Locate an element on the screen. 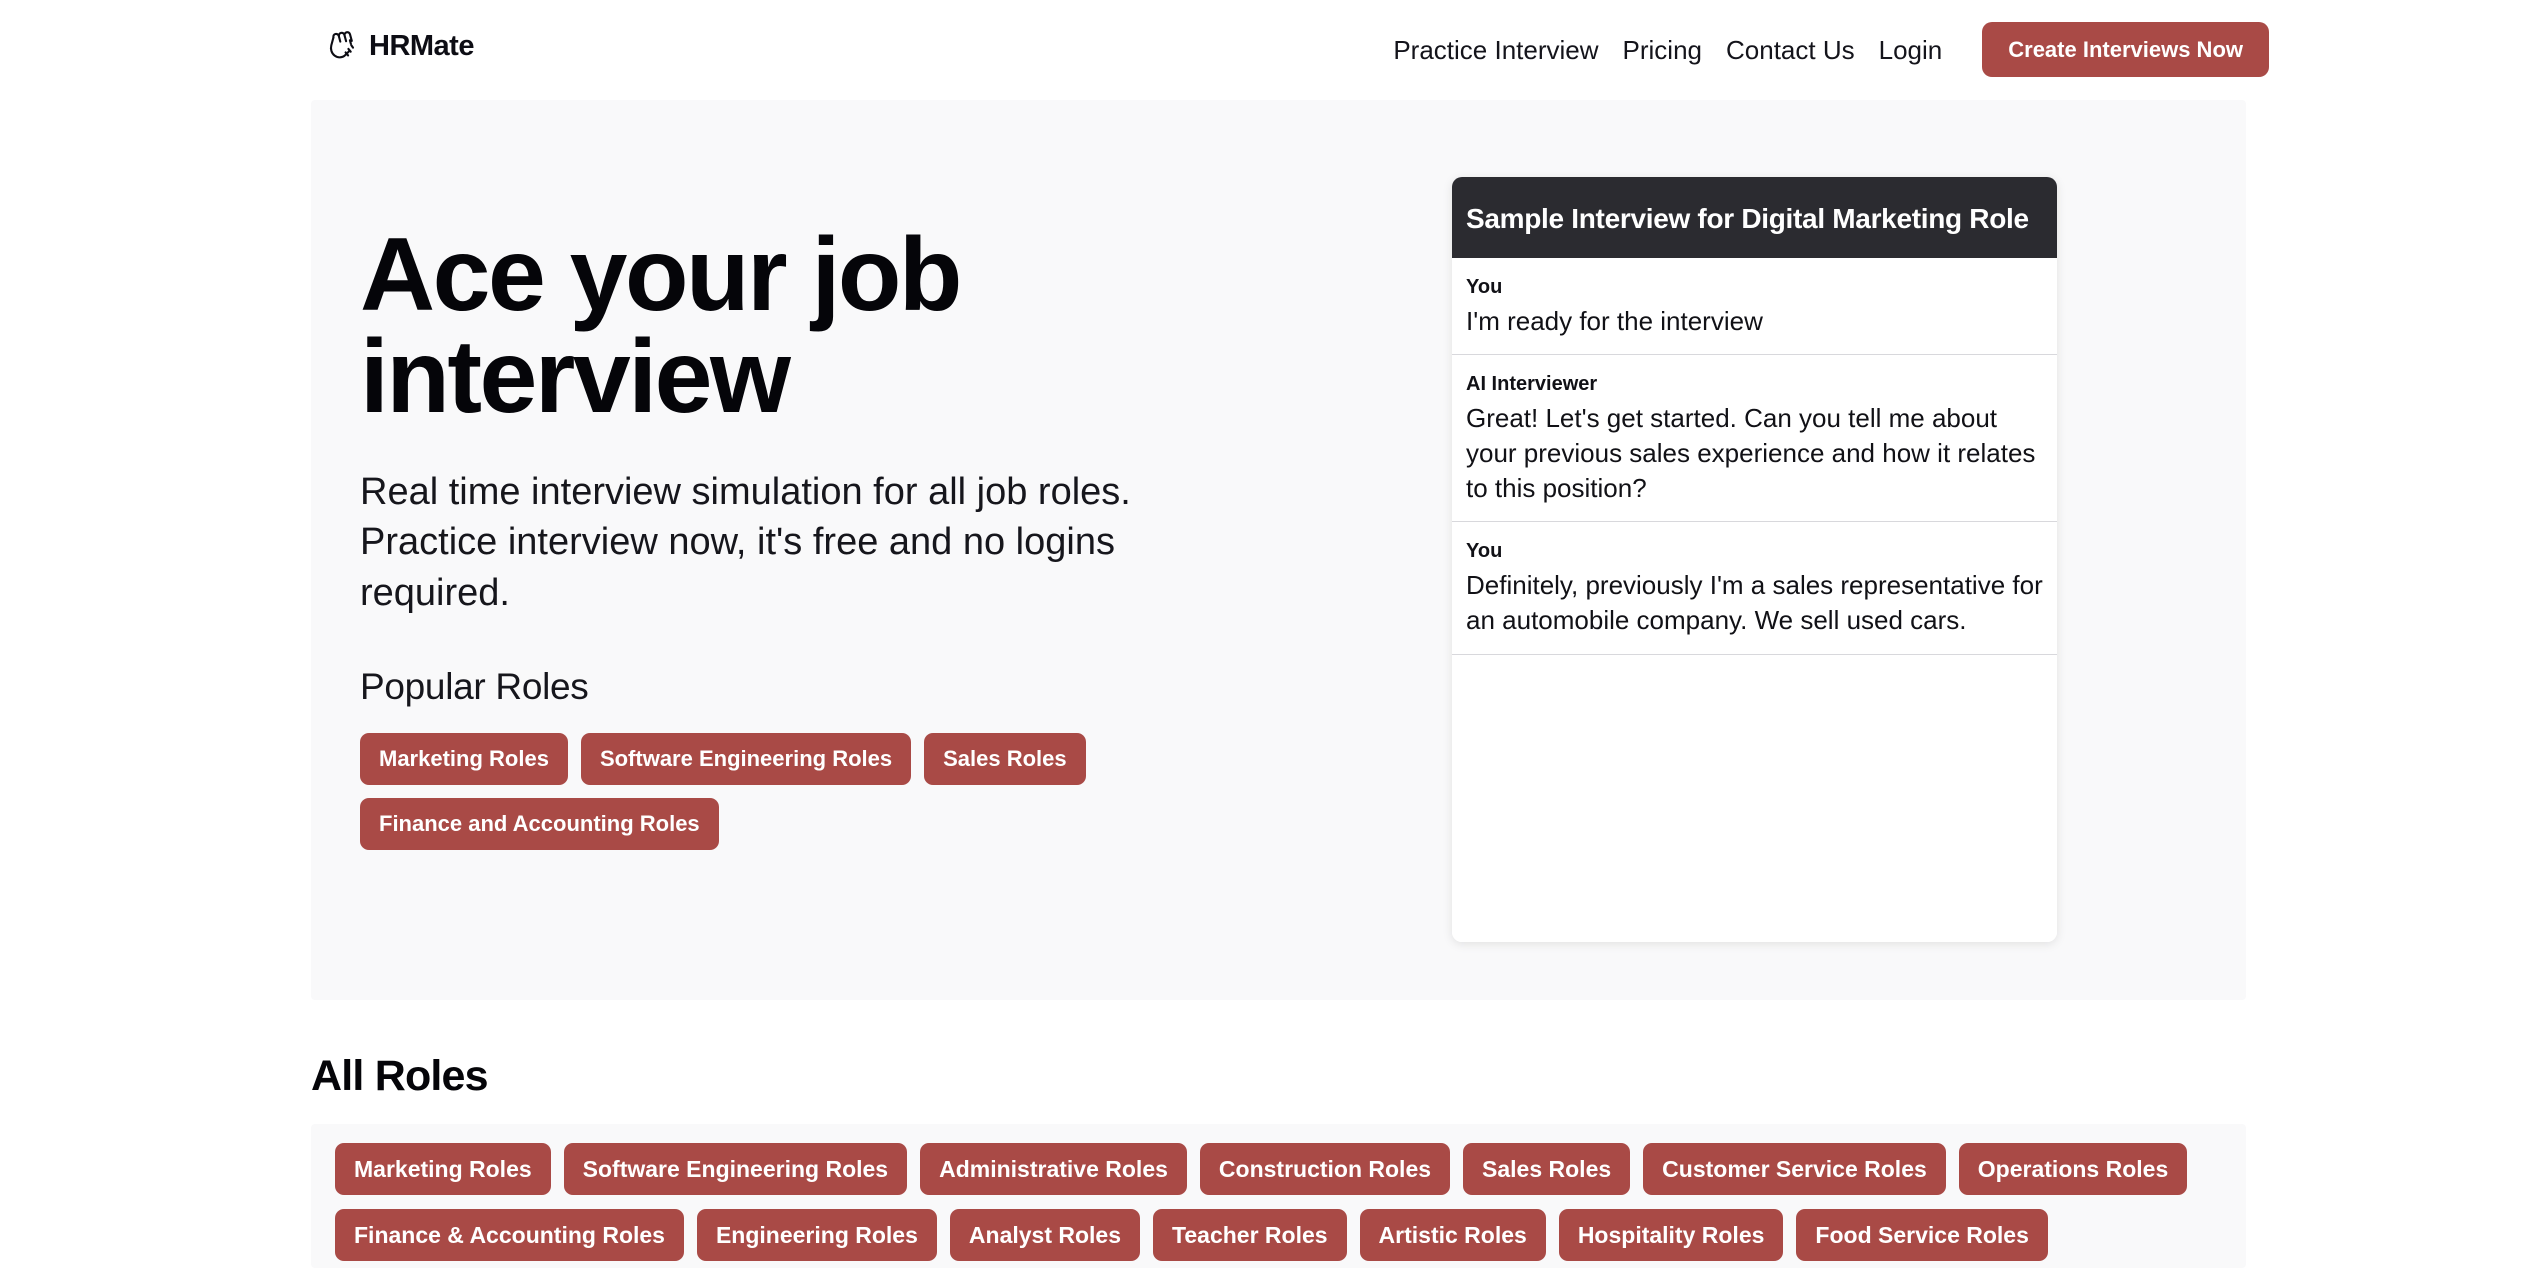  popular-role-sales: Sales Roles is located at coordinates (1005, 759).